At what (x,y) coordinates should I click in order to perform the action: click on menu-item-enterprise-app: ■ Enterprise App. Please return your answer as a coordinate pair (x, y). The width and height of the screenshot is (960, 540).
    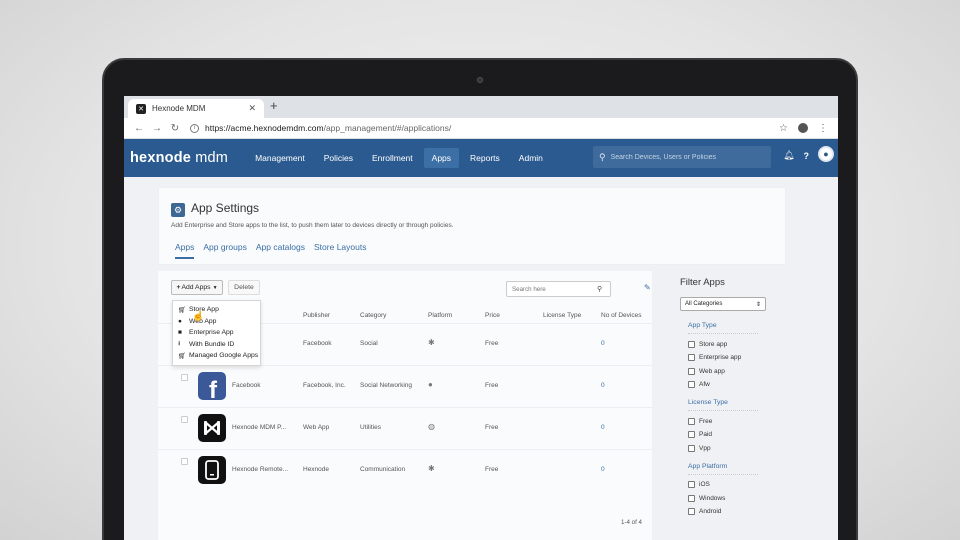
    Looking at the image, I should click on (216, 333).